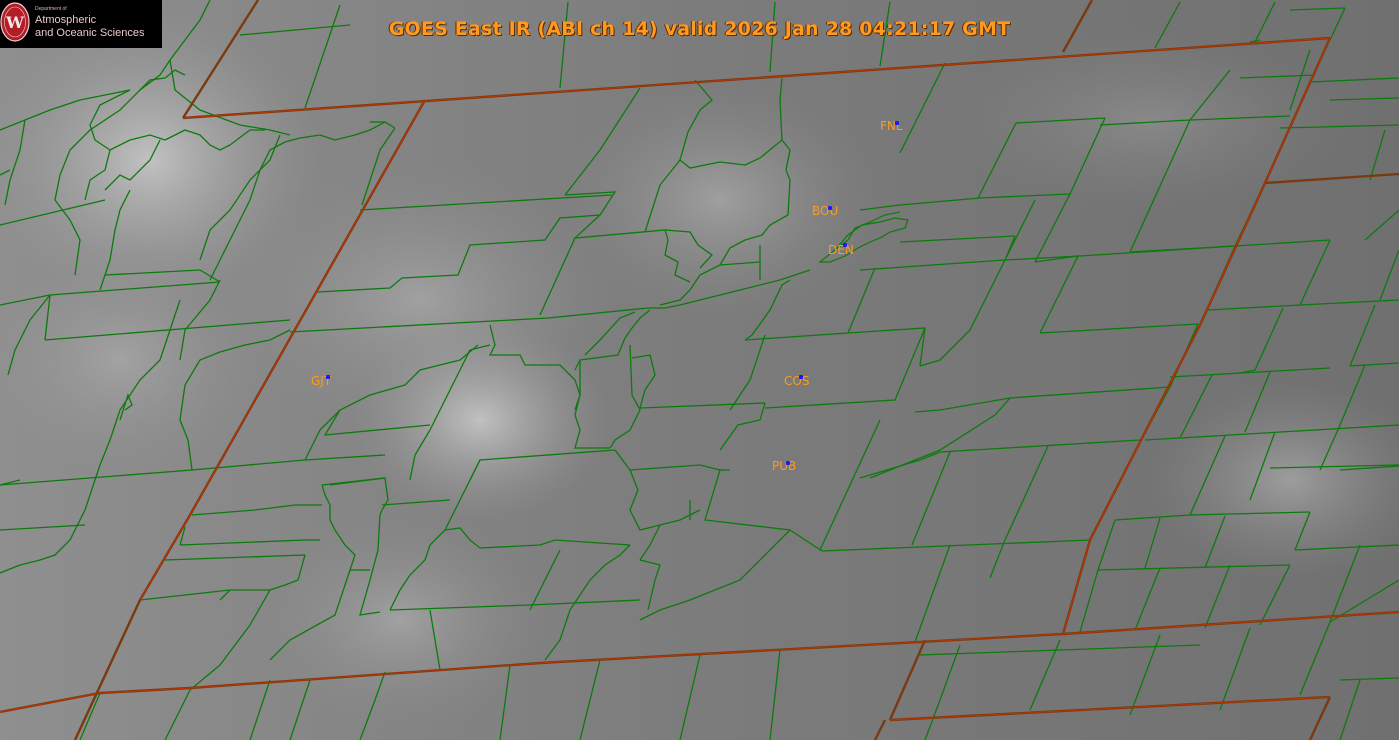  I want to click on station-label: BOU, so click(825, 211).